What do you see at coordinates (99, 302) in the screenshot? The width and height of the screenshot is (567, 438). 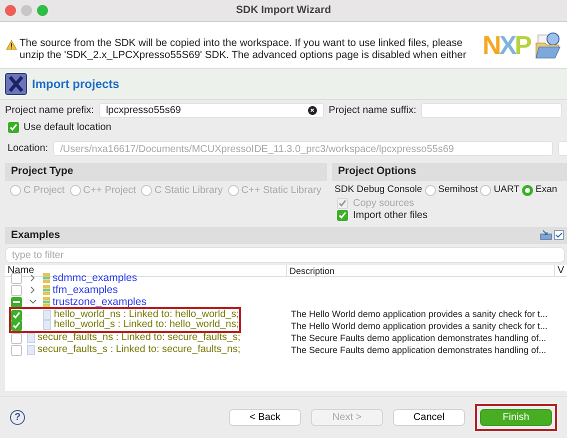 I see `tree-item: trustzone_examples` at bounding box center [99, 302].